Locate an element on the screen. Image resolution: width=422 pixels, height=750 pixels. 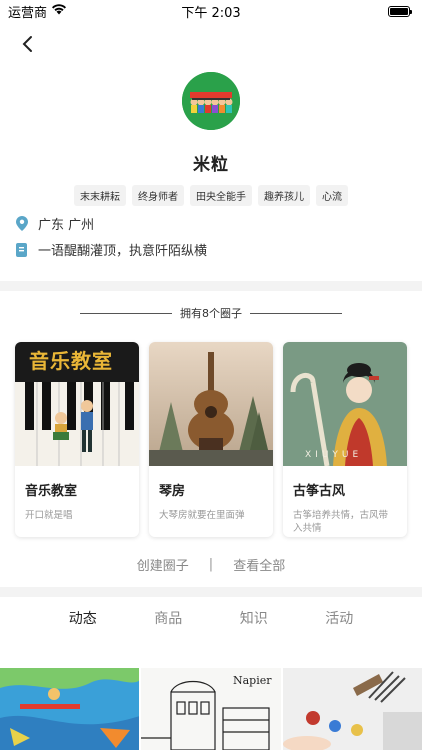
circle-name: 音乐教室 is located at coordinates (51, 491).